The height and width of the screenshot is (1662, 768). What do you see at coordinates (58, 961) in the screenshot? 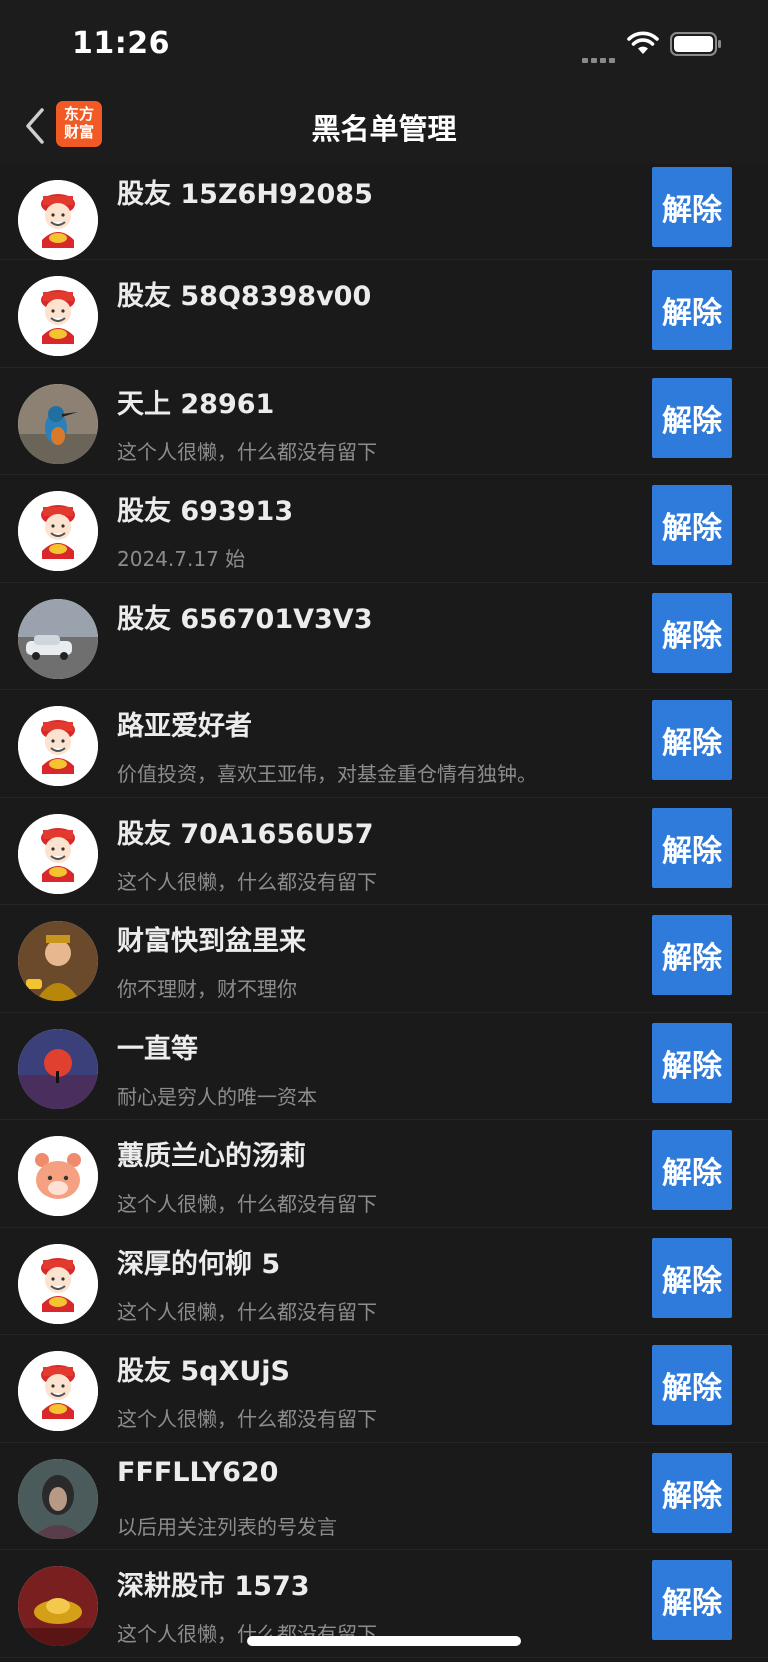
I see `avatar-god-of-wealth-photo` at bounding box center [58, 961].